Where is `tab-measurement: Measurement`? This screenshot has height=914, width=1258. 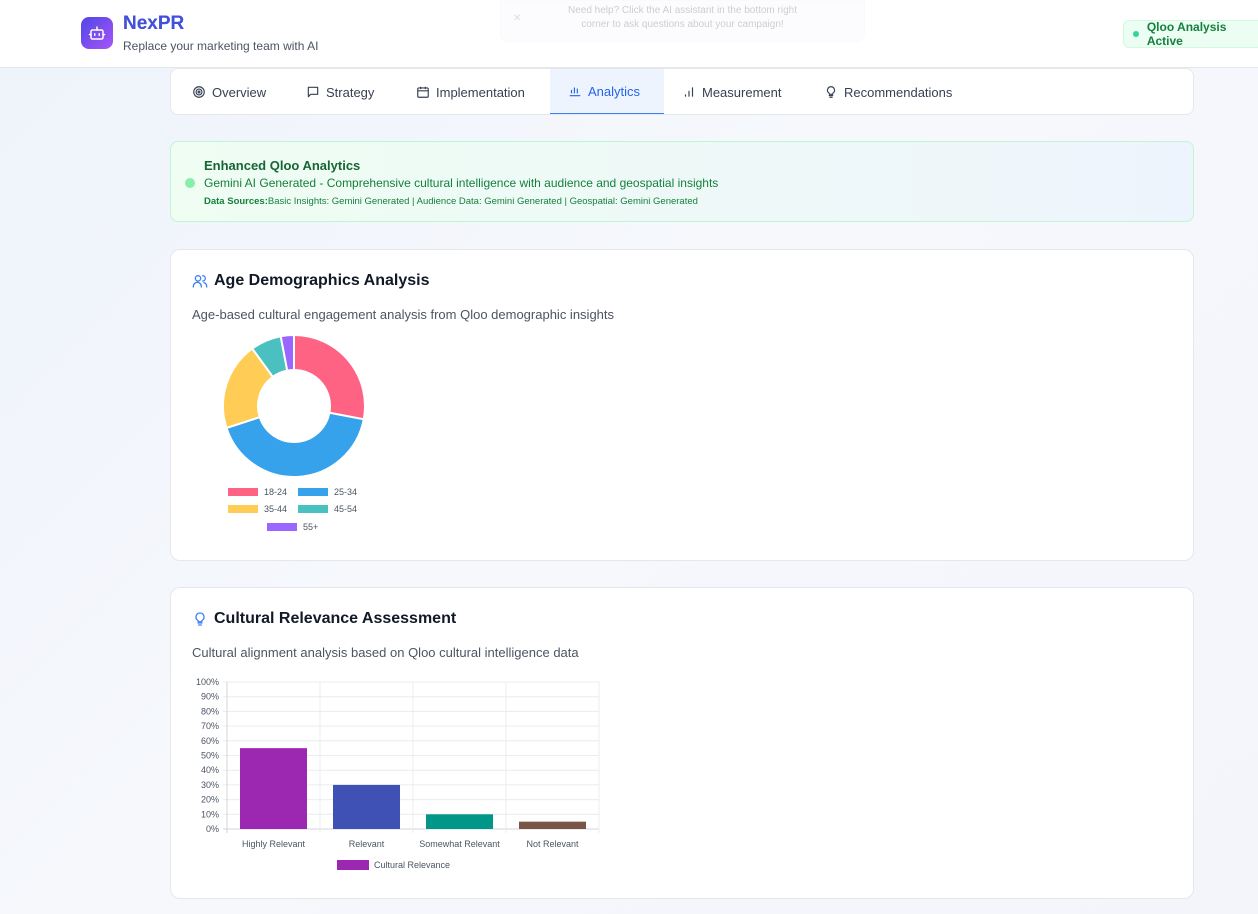
tab-measurement: Measurement is located at coordinates (732, 91).